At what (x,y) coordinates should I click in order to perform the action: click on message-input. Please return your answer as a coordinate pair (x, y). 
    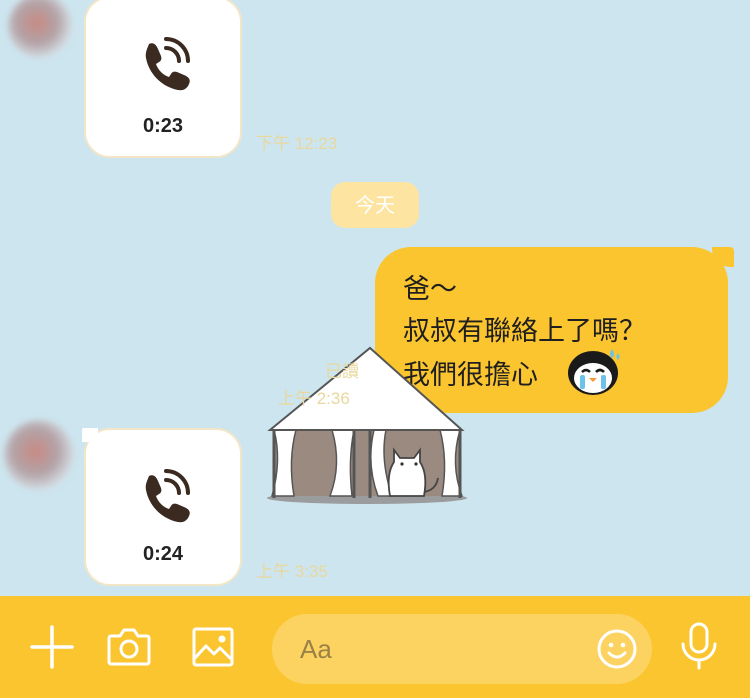
    Looking at the image, I should click on (445, 649).